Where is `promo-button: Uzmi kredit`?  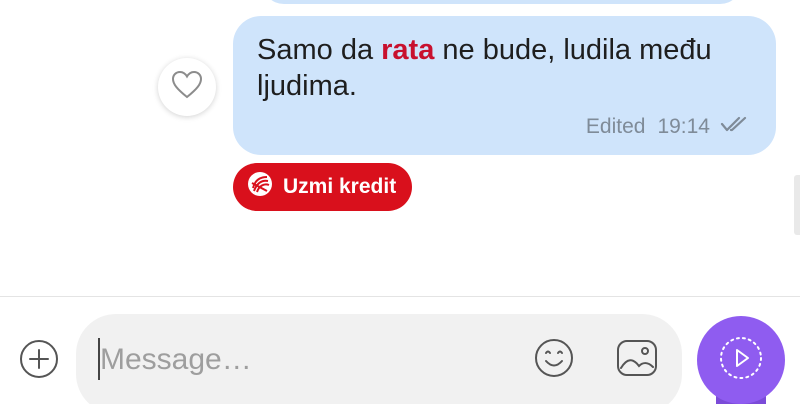 promo-button: Uzmi kredit is located at coordinates (323, 187).